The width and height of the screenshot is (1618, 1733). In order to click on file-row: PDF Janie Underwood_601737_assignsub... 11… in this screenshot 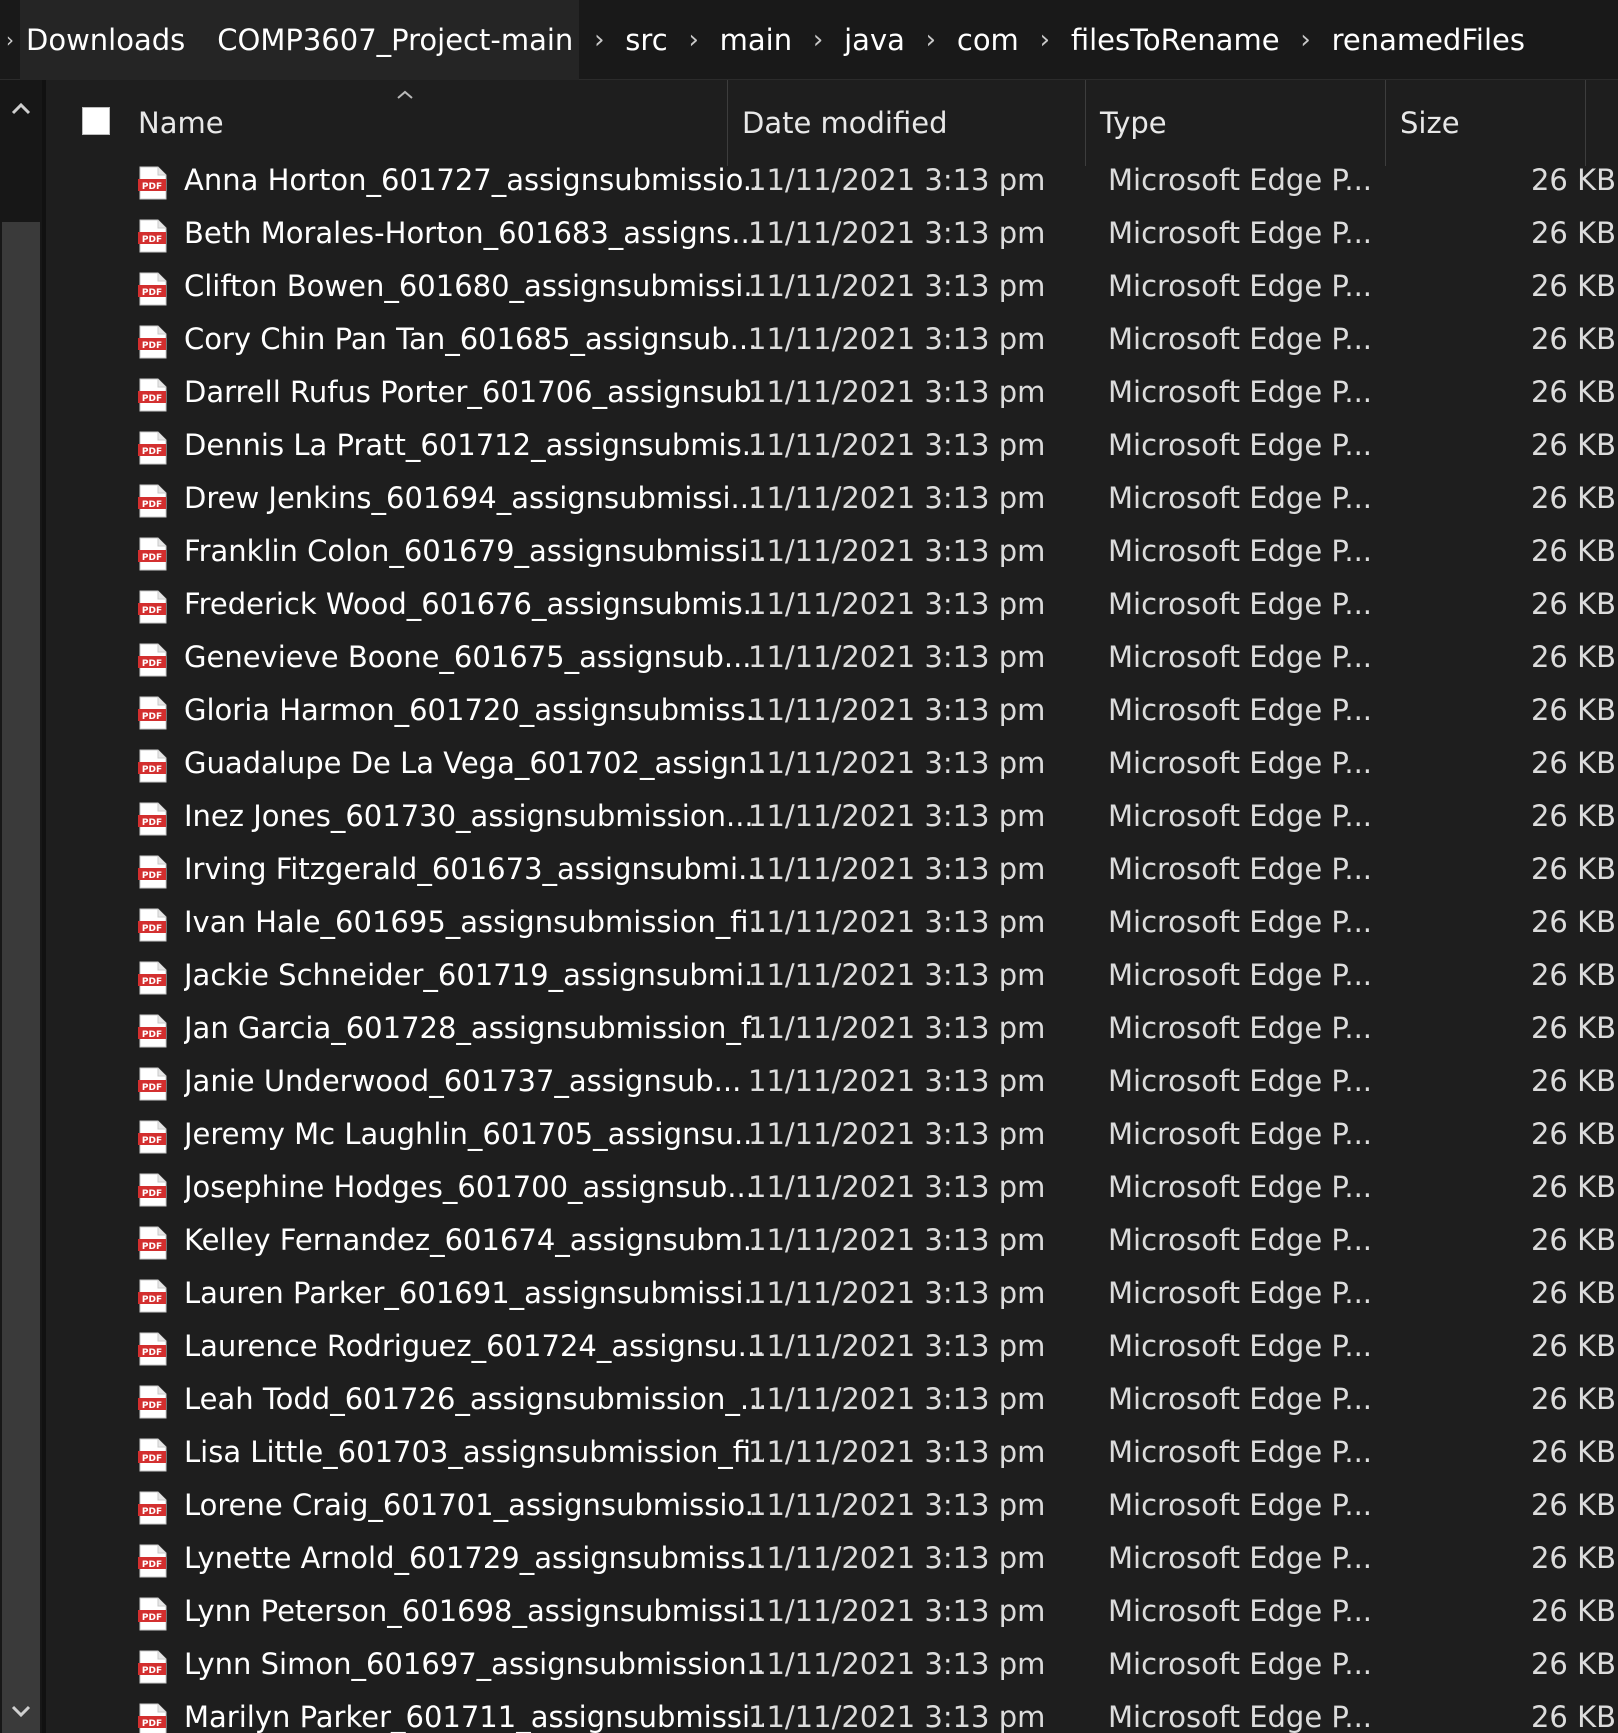, I will do `click(832, 1081)`.